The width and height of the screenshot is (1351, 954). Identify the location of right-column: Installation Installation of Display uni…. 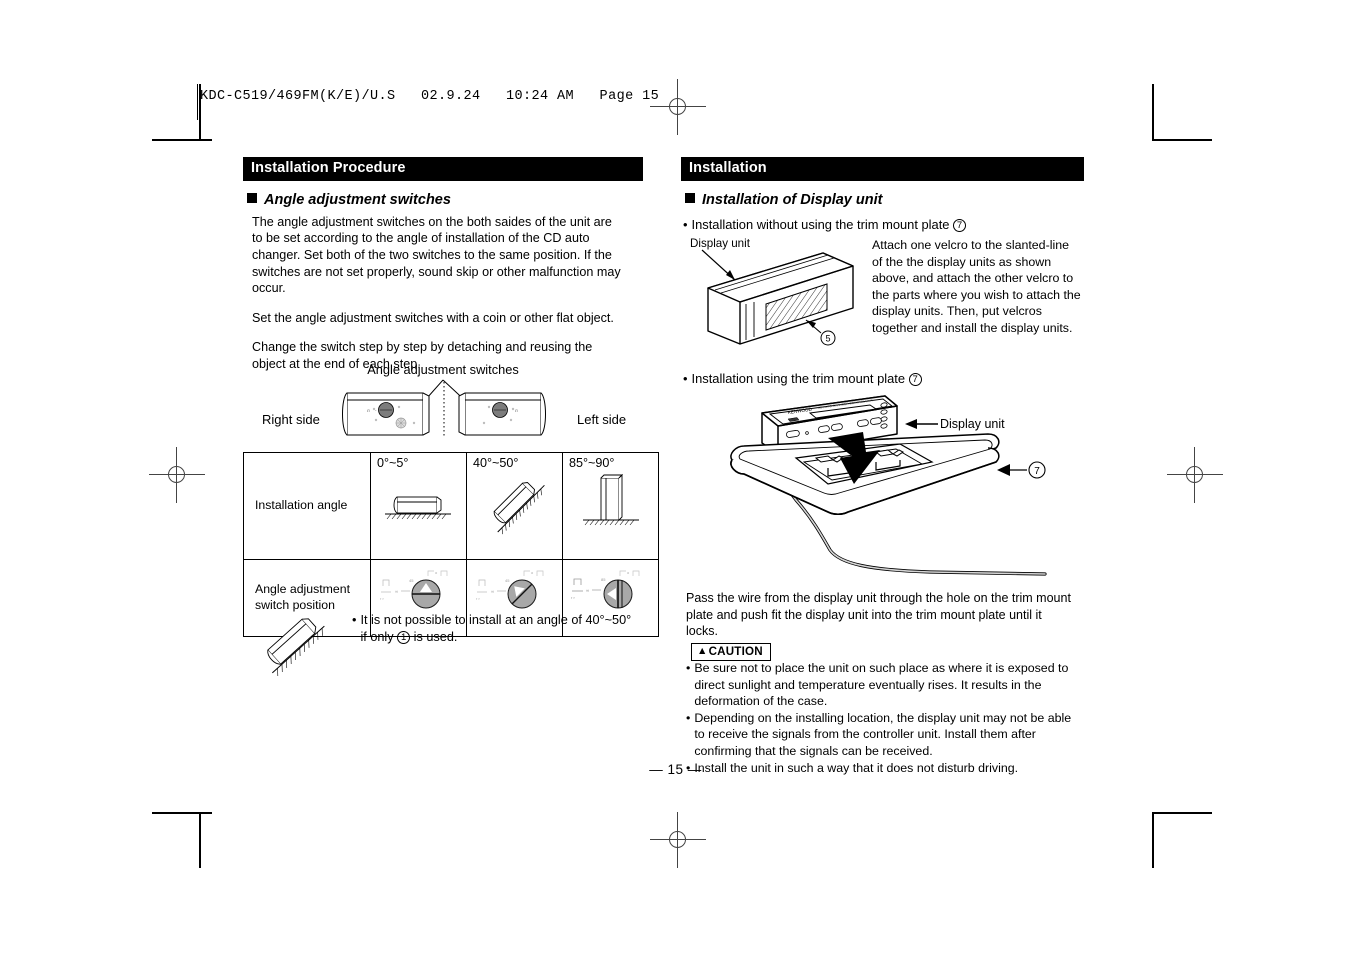
(882, 195).